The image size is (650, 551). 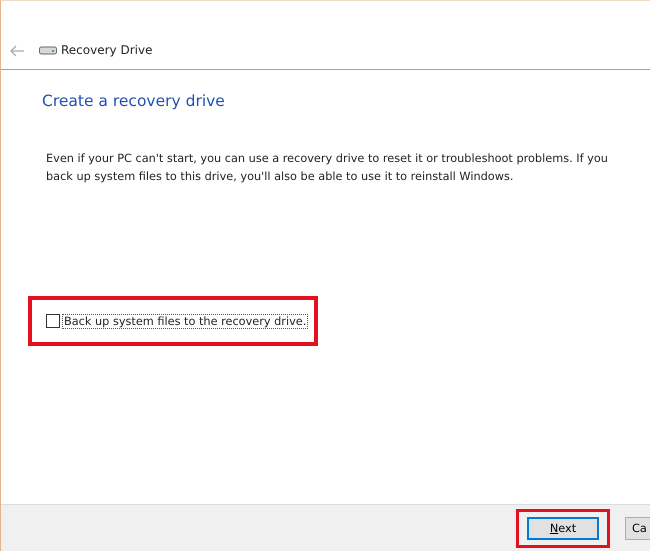 What do you see at coordinates (48, 50) in the screenshot?
I see `drive-icon` at bounding box center [48, 50].